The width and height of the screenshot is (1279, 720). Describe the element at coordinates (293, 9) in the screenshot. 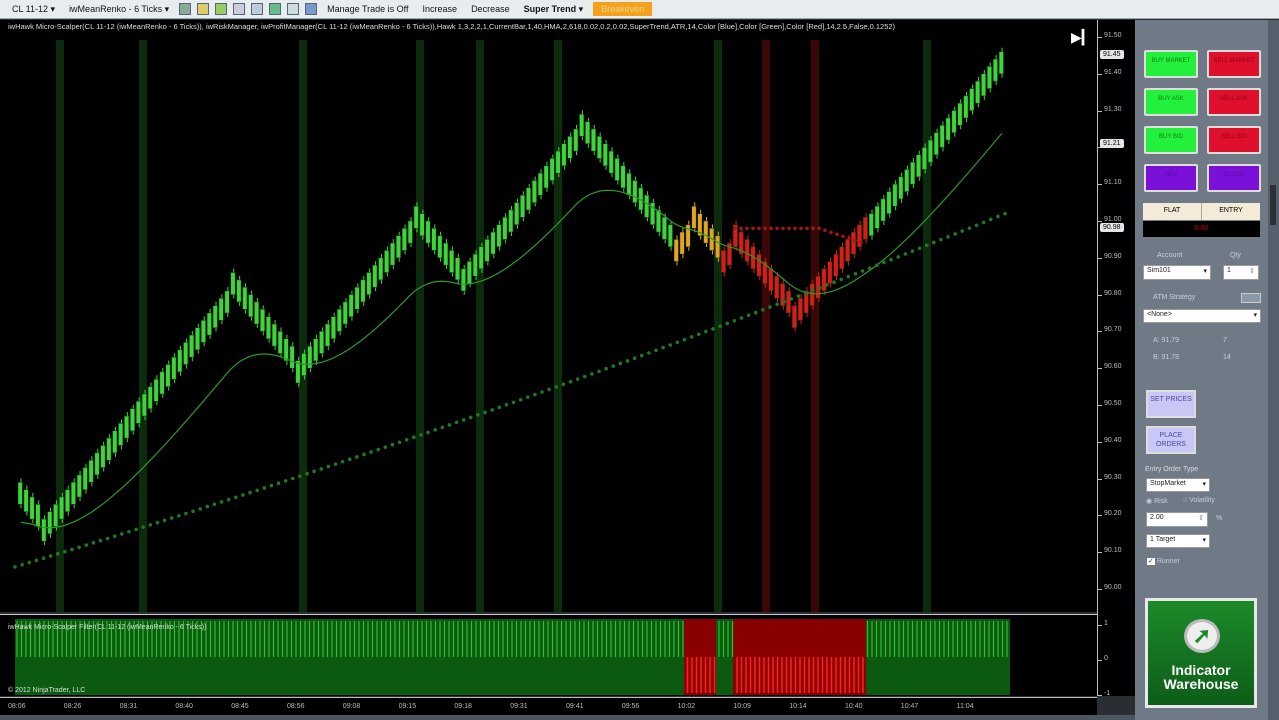

I see `properties-icon` at that location.